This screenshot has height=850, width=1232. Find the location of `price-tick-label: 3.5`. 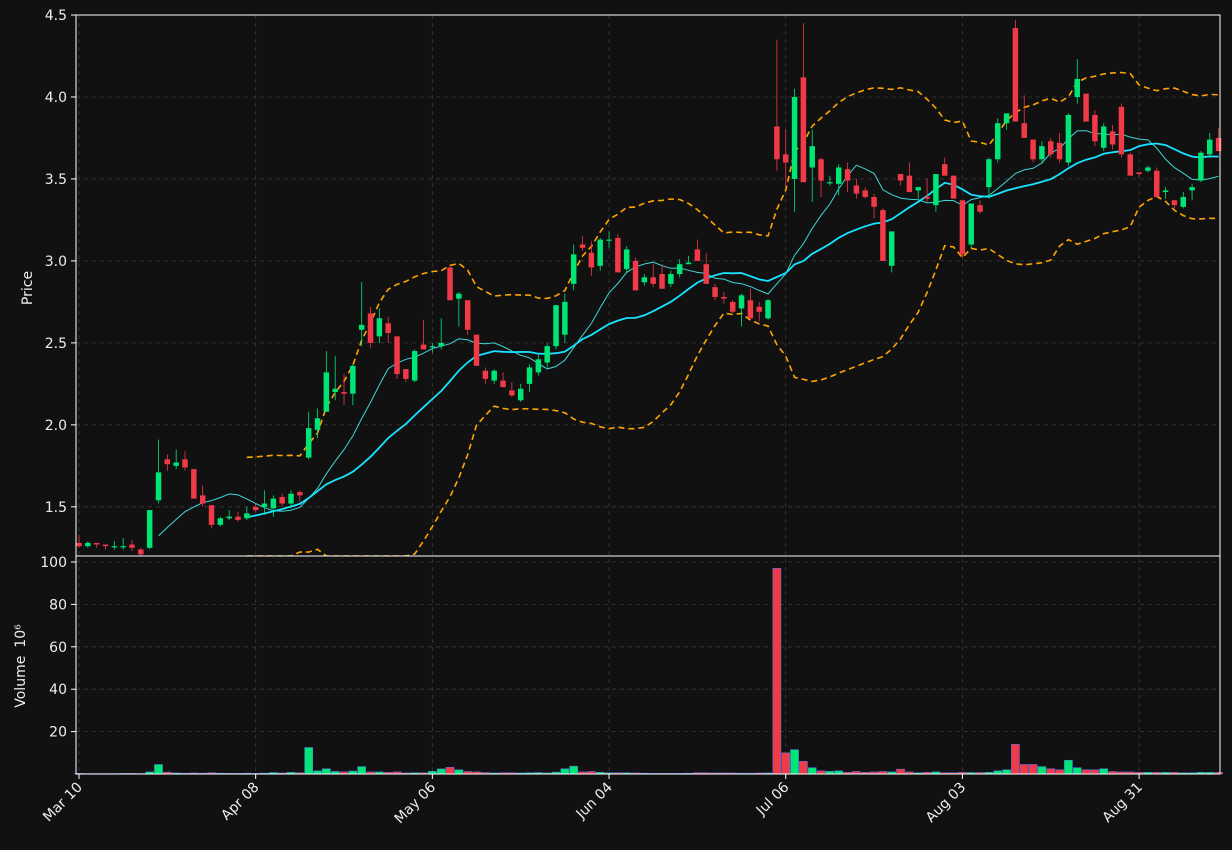

price-tick-label: 3.5 is located at coordinates (56, 180).